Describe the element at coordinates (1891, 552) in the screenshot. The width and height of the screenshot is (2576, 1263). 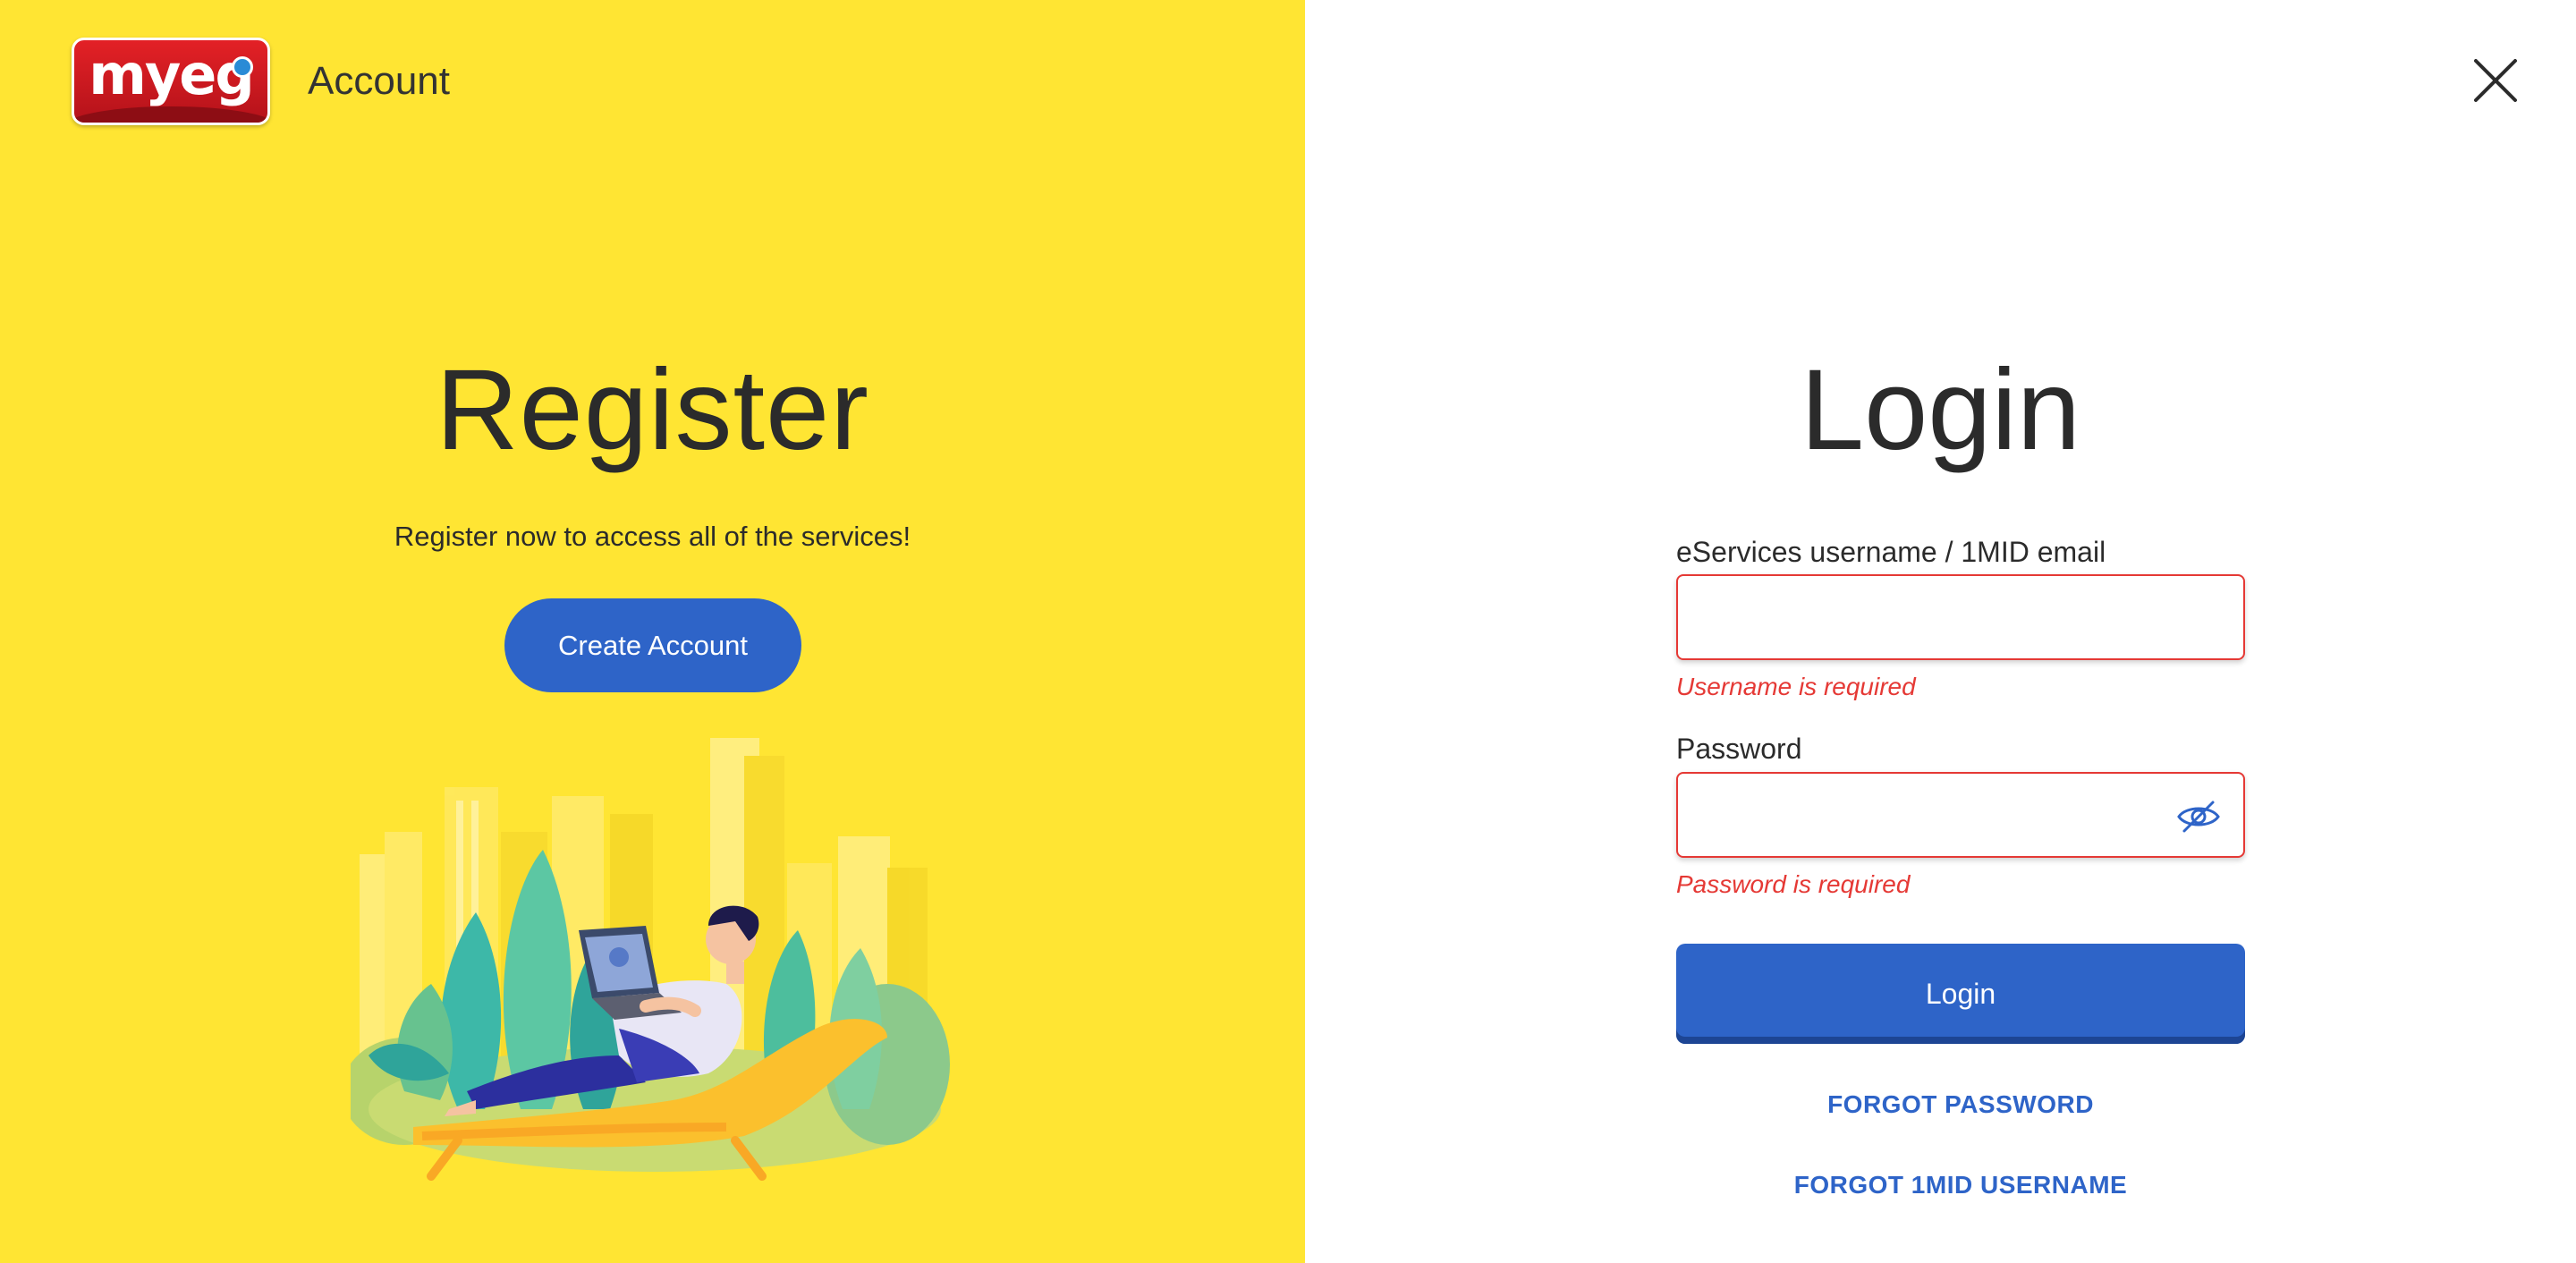
I see `username-label: eServices username / 1MID email` at that location.